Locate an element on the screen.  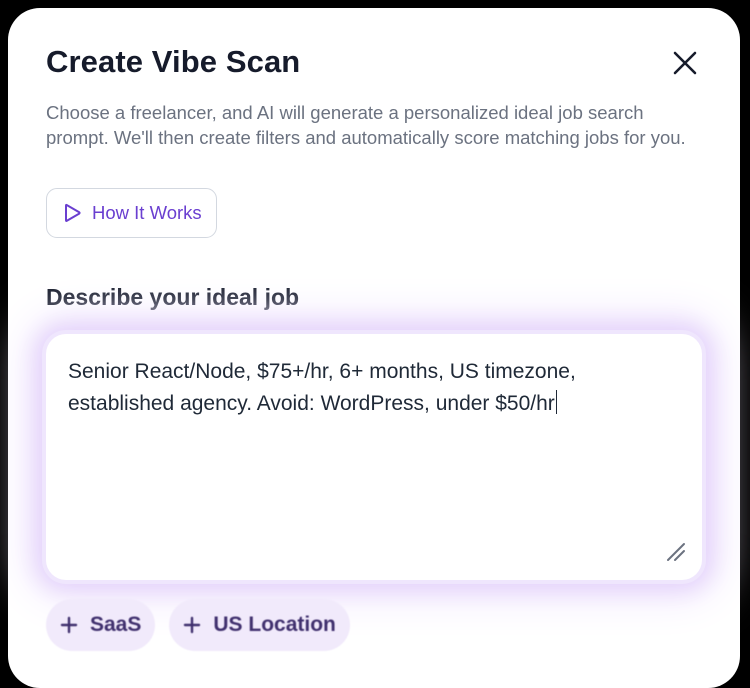
chip-saas-label: SaaS is located at coordinates (116, 624).